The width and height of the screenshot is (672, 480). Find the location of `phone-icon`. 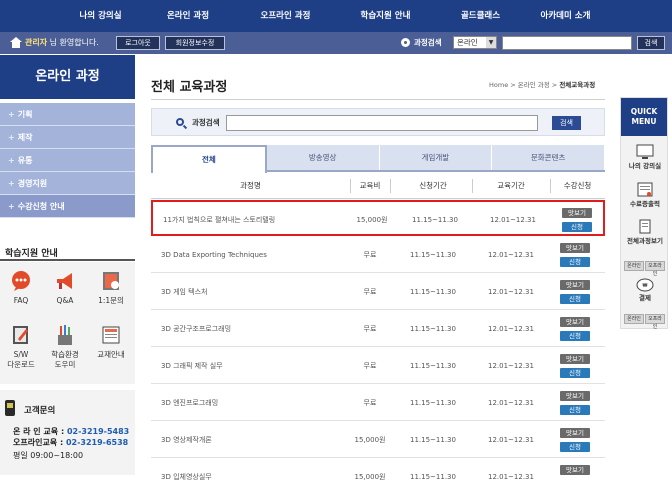

phone-icon is located at coordinates (10, 408).